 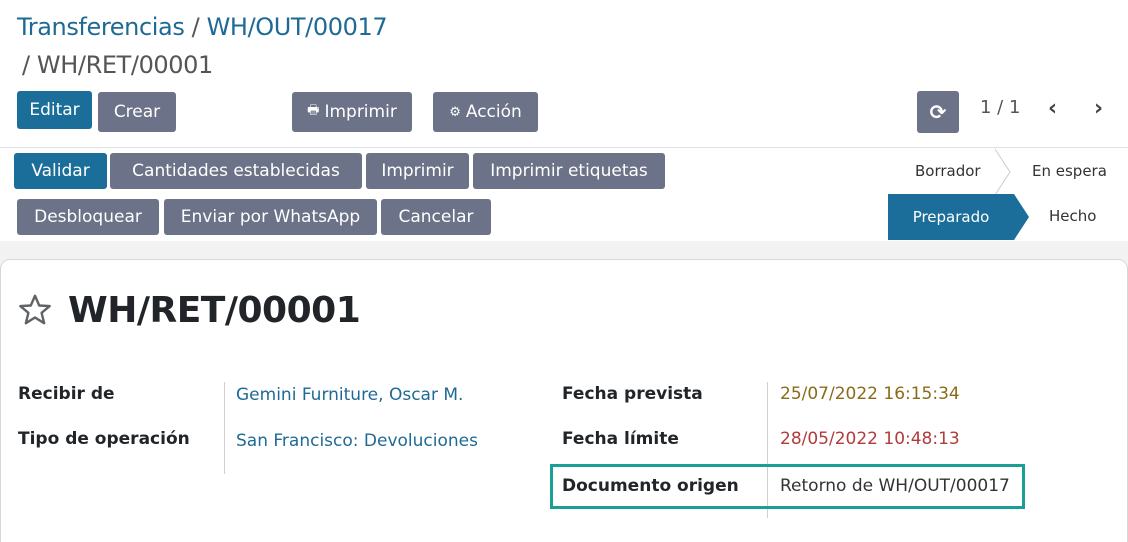 I want to click on record-title: WH/RET/00001, so click(x=214, y=310).